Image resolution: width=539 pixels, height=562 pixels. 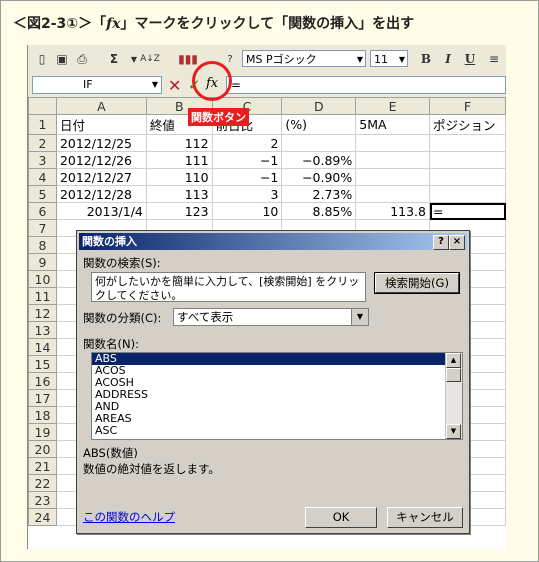 I want to click on cell: 8.85%, so click(x=319, y=211).